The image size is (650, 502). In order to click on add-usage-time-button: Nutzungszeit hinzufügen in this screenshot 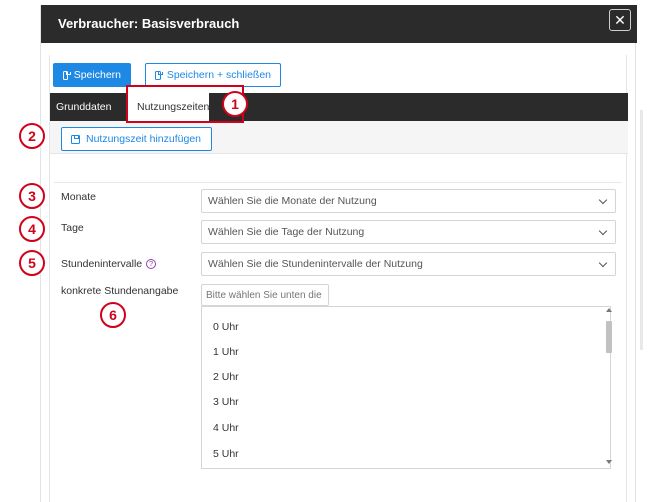, I will do `click(136, 139)`.